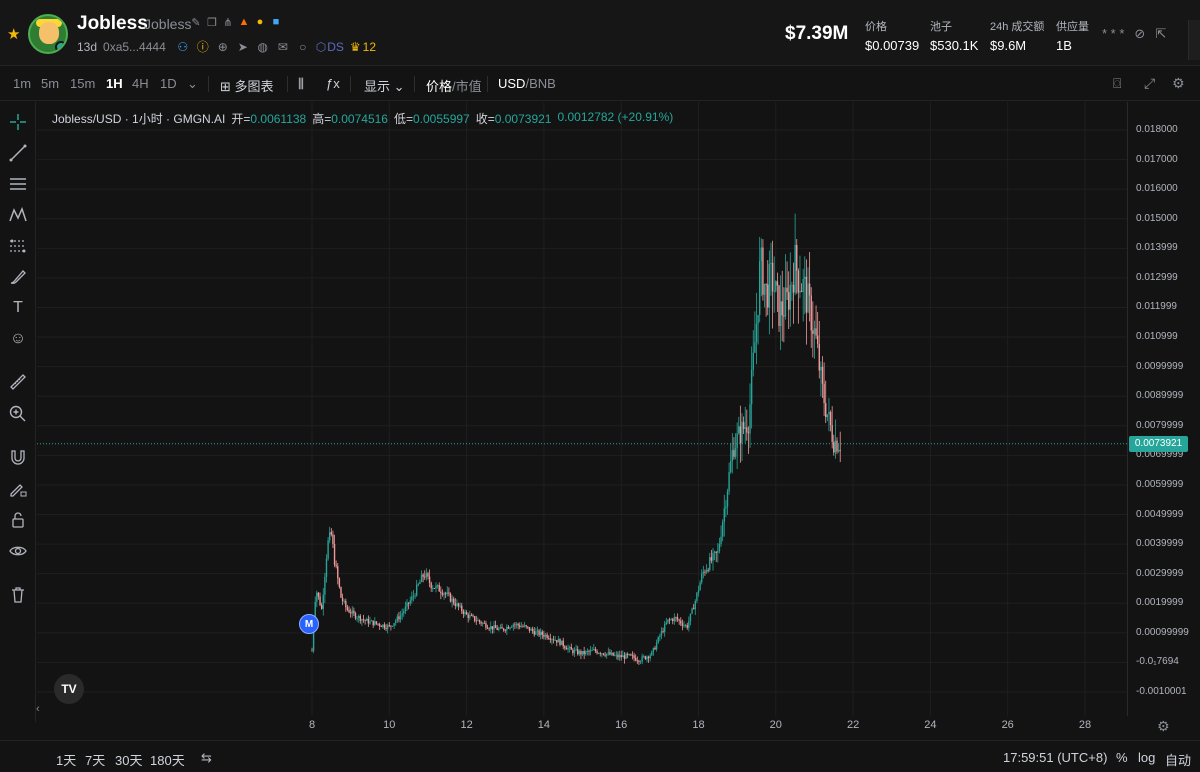 This screenshot has width=1200, height=772. I want to click on migration-marker: M, so click(309, 624).